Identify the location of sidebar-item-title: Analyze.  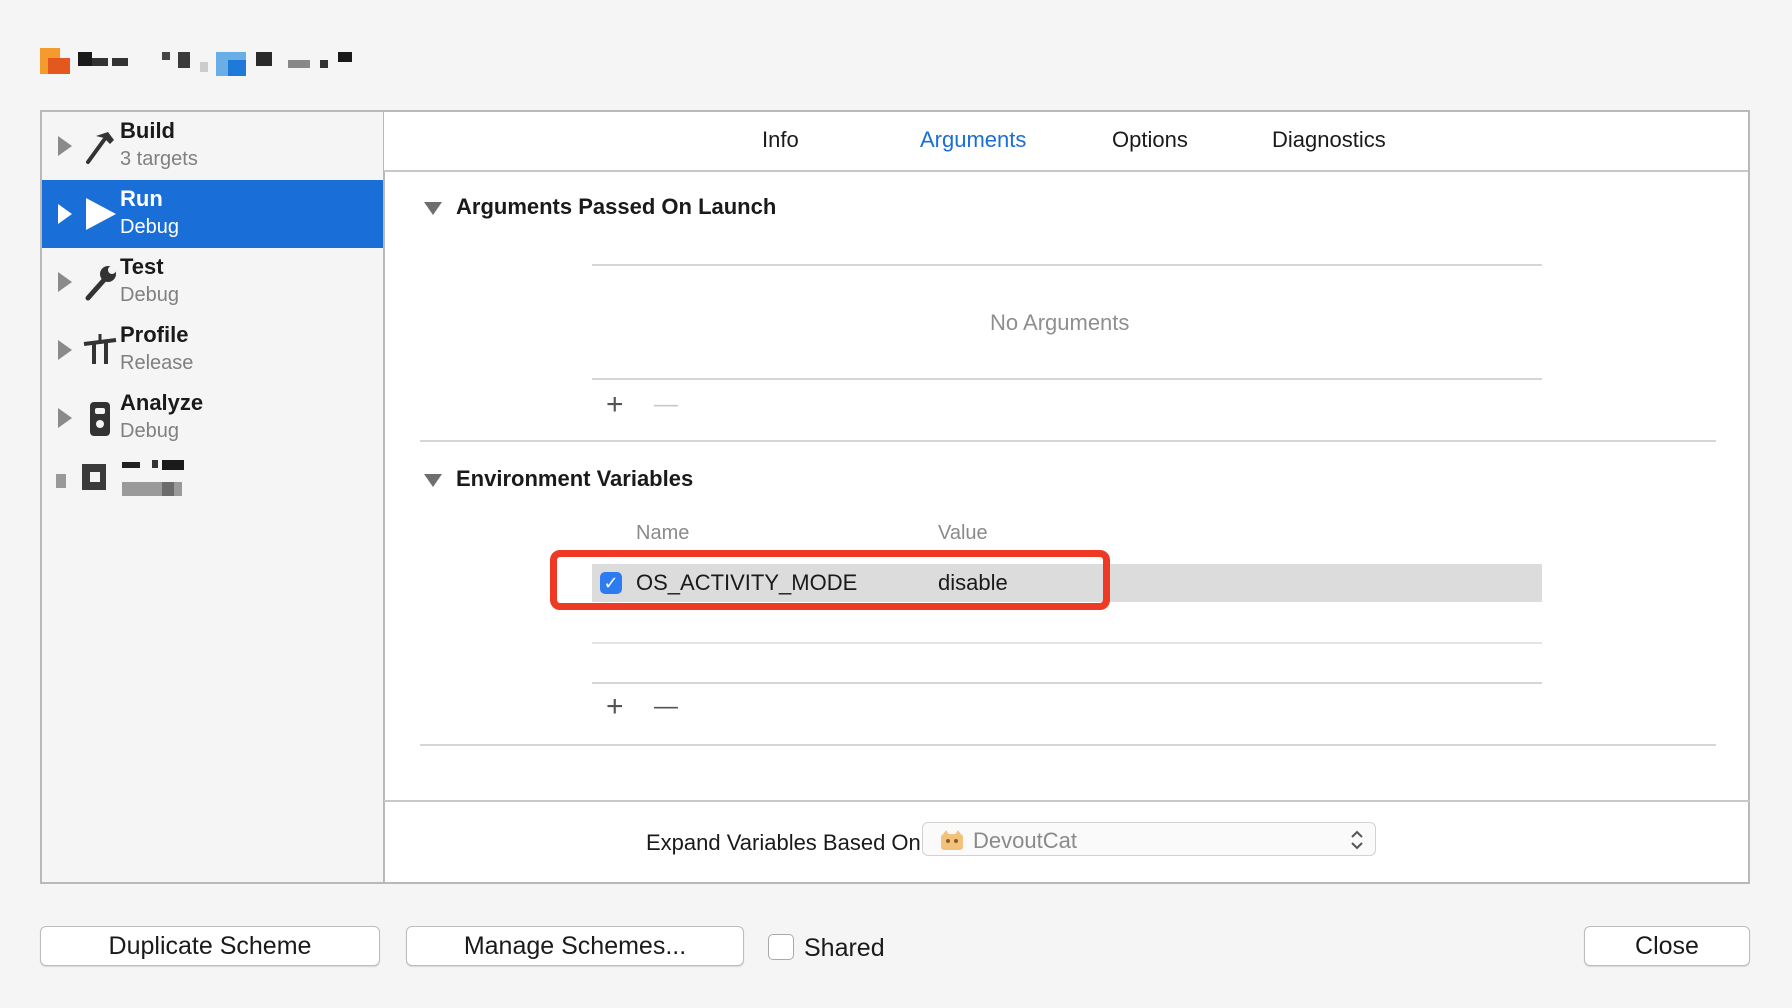
(162, 402).